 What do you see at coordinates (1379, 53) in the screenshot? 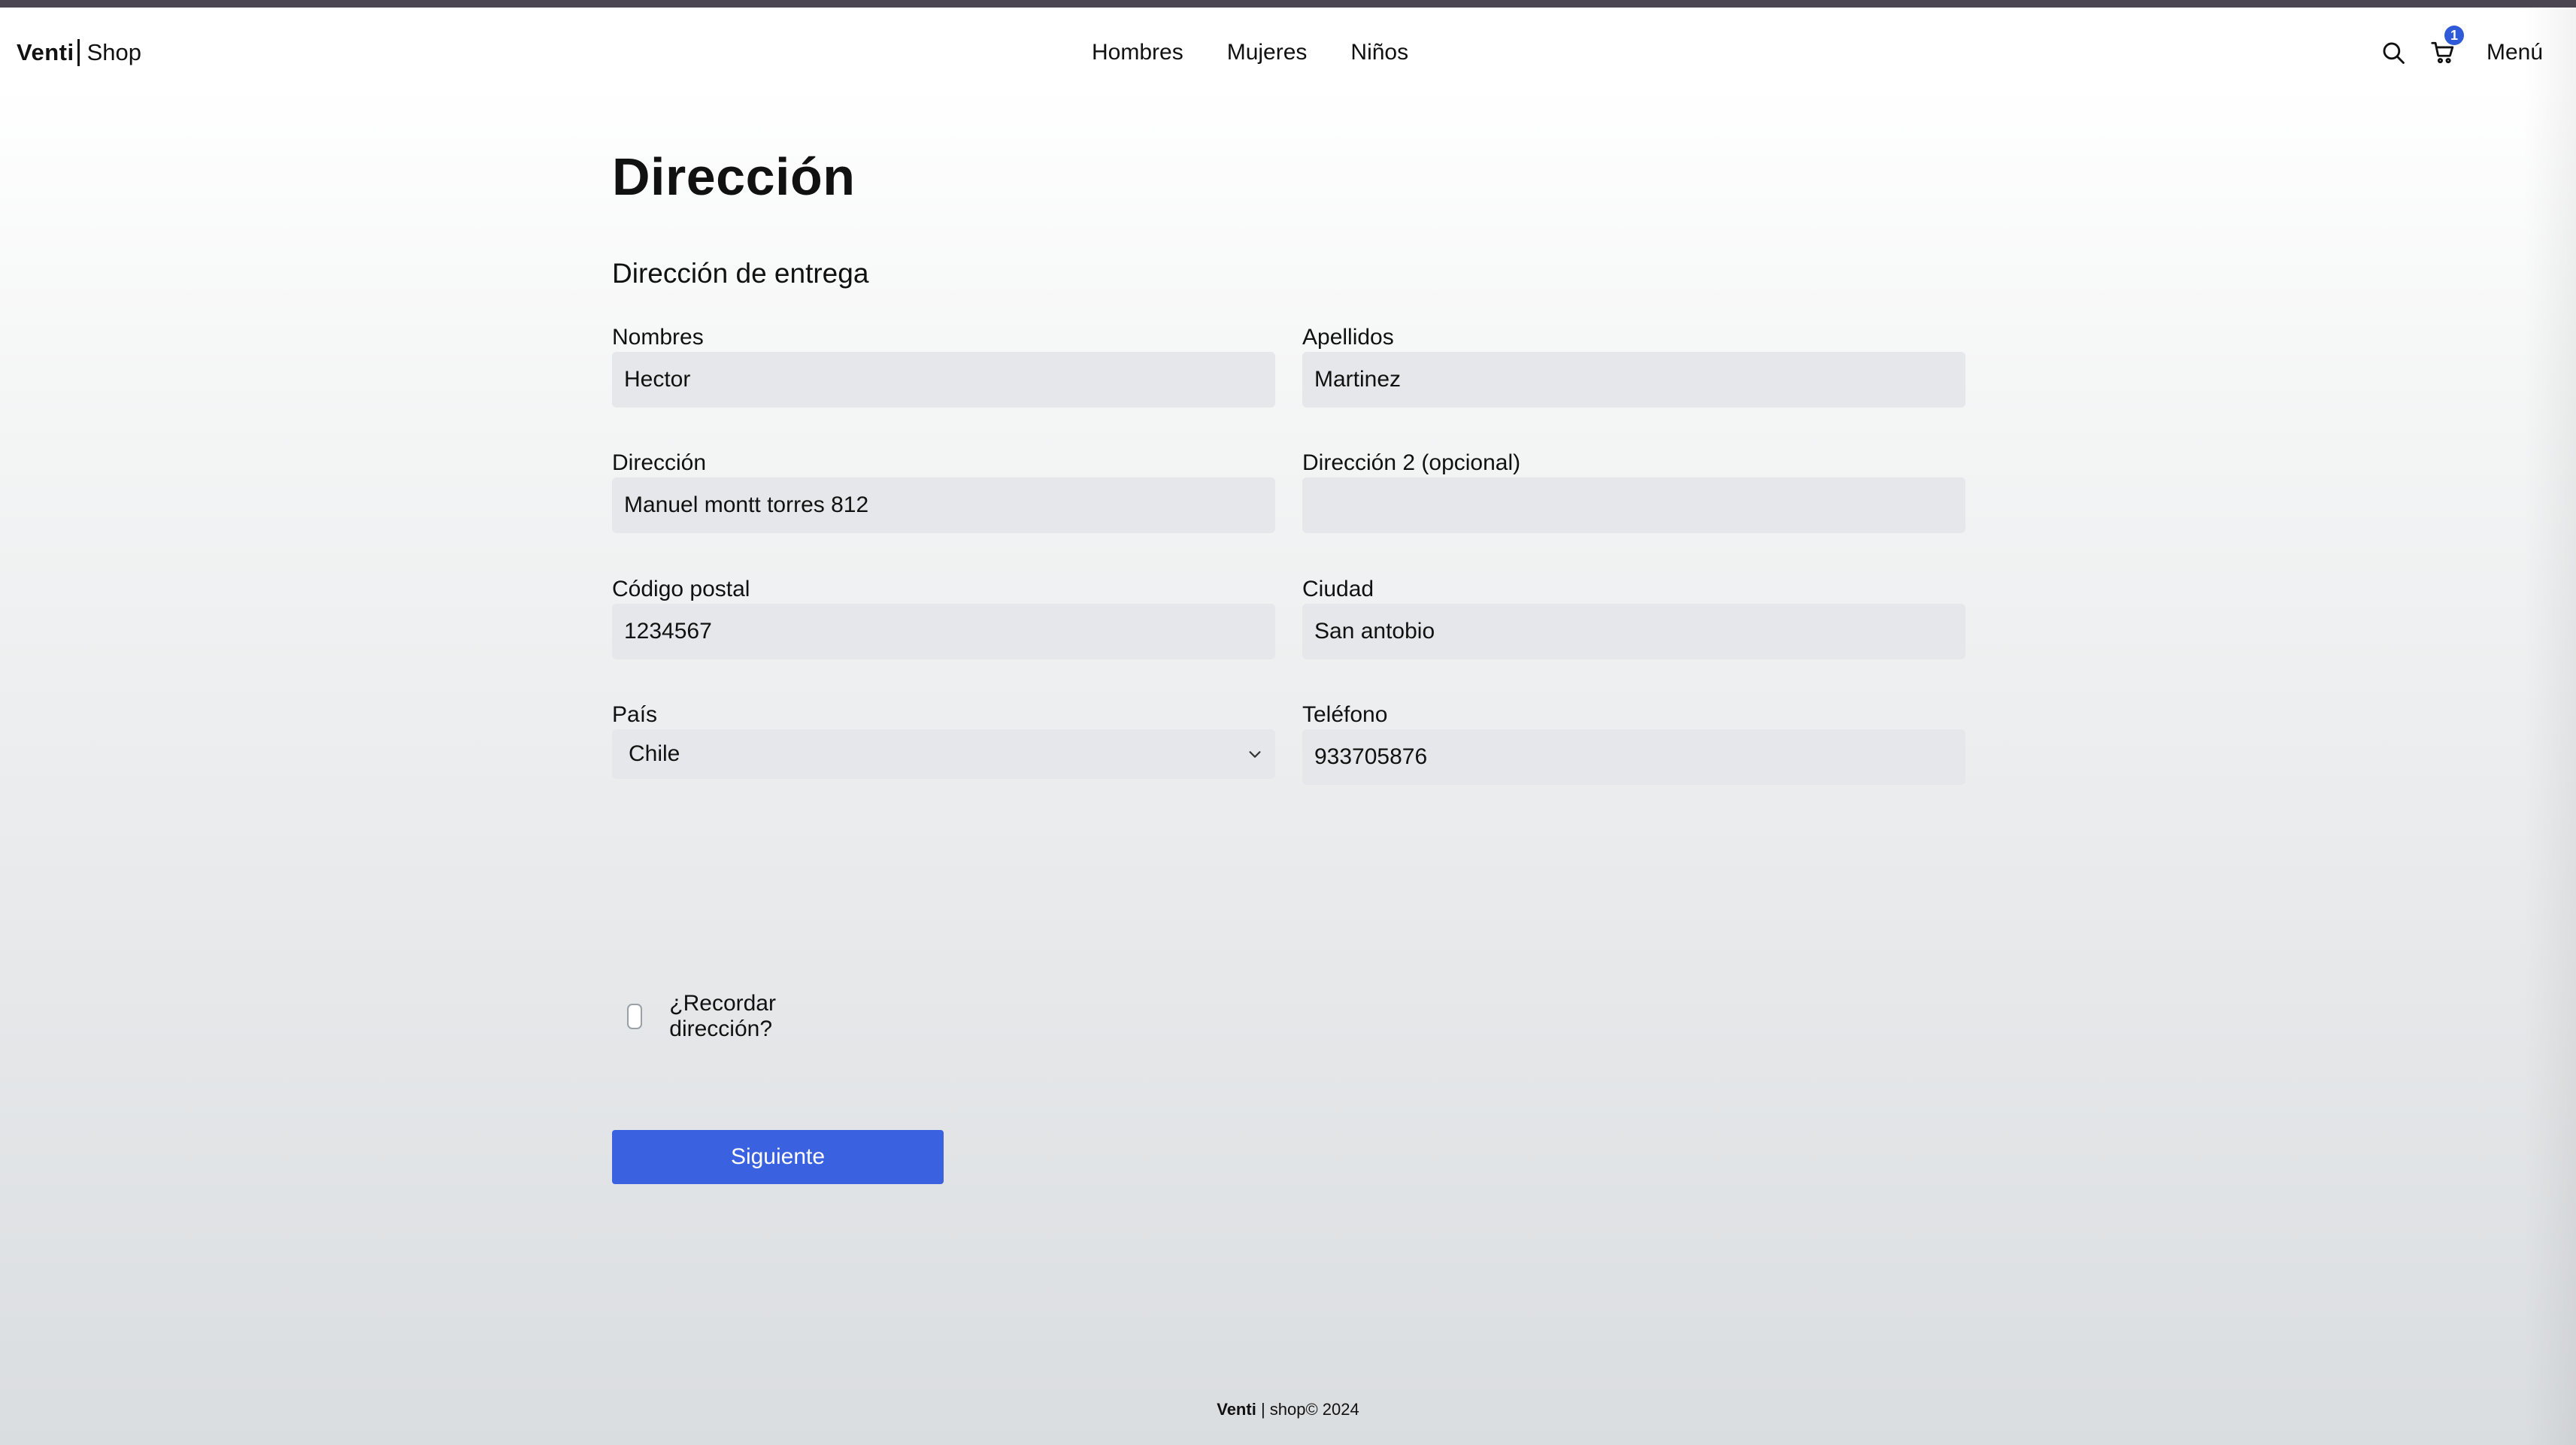
I see `nav-link-ninos: Niños` at bounding box center [1379, 53].